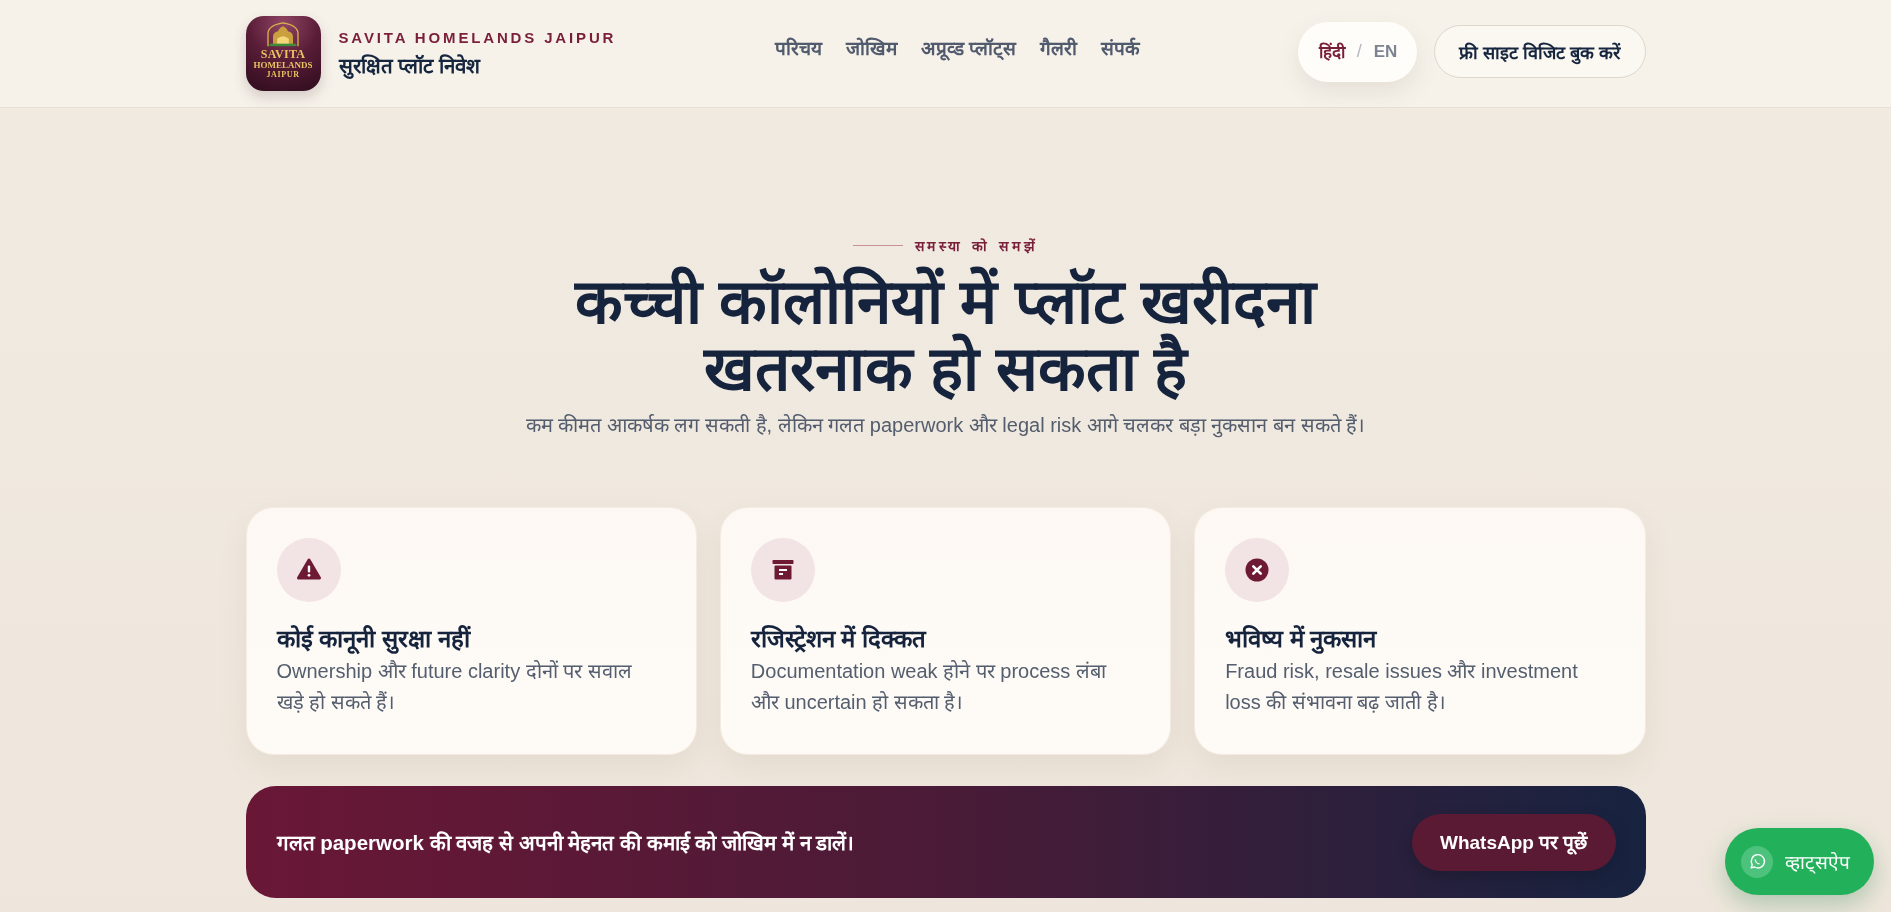  I want to click on brand-name: SAVITA HOMELANDS JAIPUR, so click(477, 37).